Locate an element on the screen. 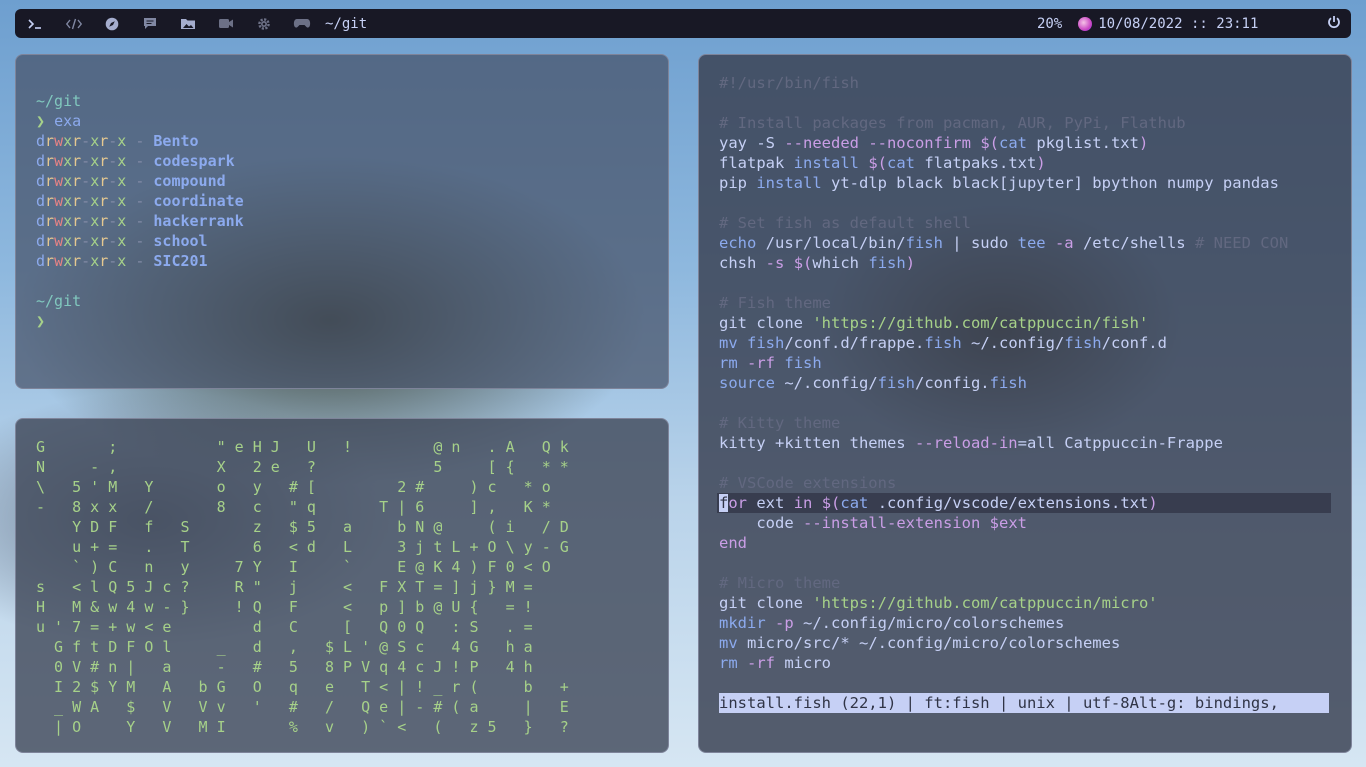 The image size is (1366, 767). code-token: rm is located at coordinates (728, 663).